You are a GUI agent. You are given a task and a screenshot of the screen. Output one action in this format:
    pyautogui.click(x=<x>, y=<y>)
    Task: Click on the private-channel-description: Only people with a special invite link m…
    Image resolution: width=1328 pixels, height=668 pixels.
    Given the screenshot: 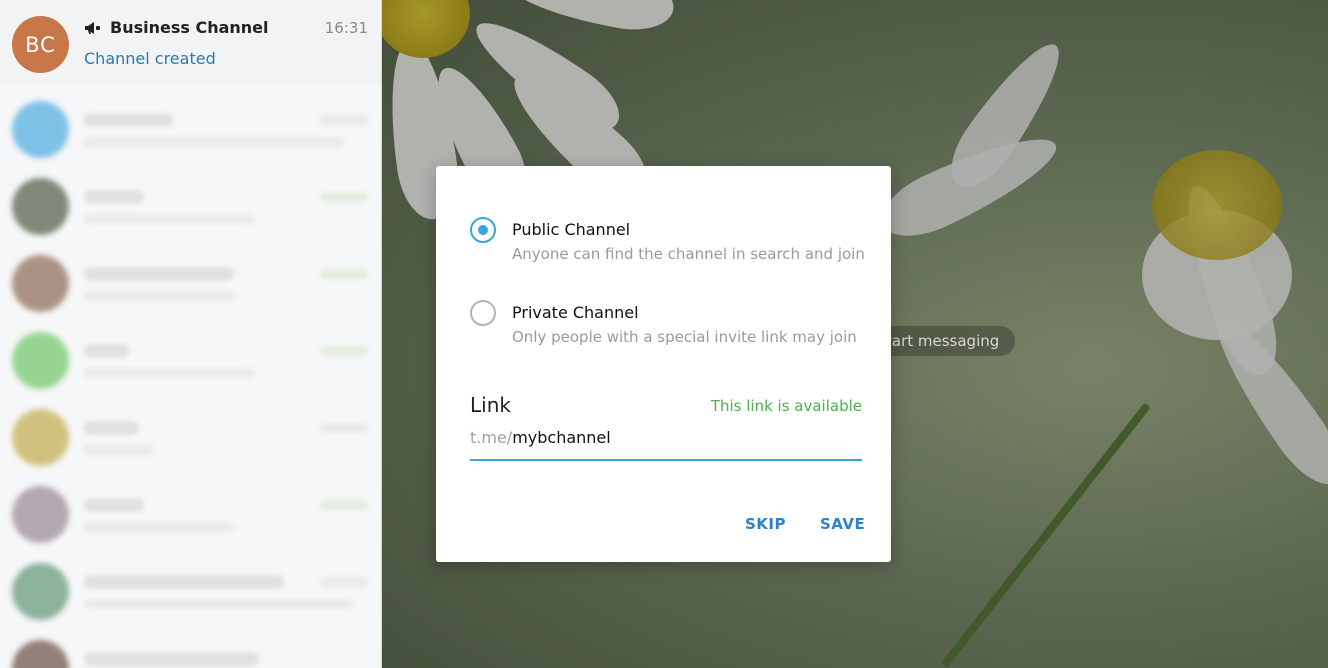 What is the action you would take?
    pyautogui.click(x=684, y=337)
    